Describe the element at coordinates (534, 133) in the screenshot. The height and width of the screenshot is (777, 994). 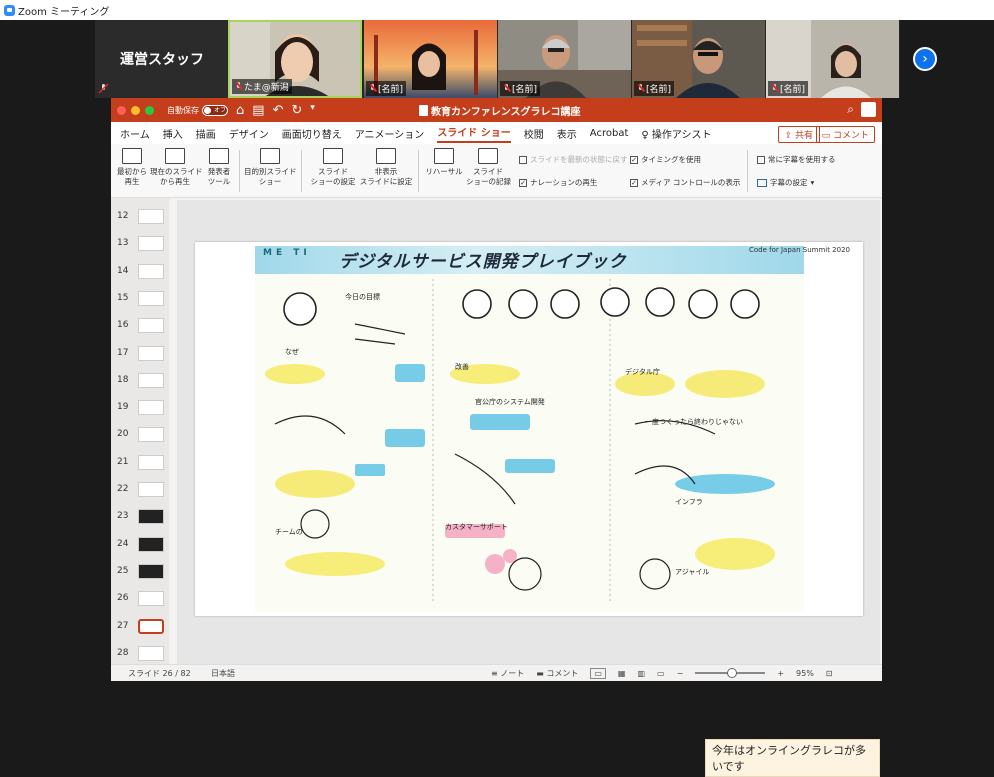
I see `tab-review: 校閲` at that location.